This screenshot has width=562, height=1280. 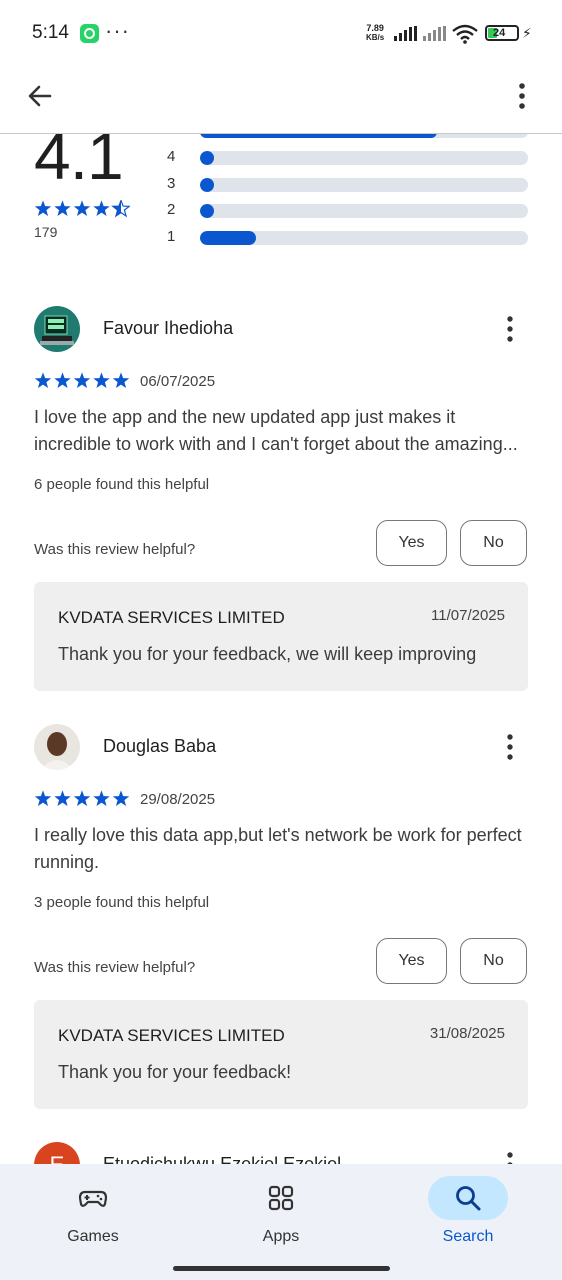 What do you see at coordinates (171, 236) in the screenshot?
I see `rating-bar-label: 1` at bounding box center [171, 236].